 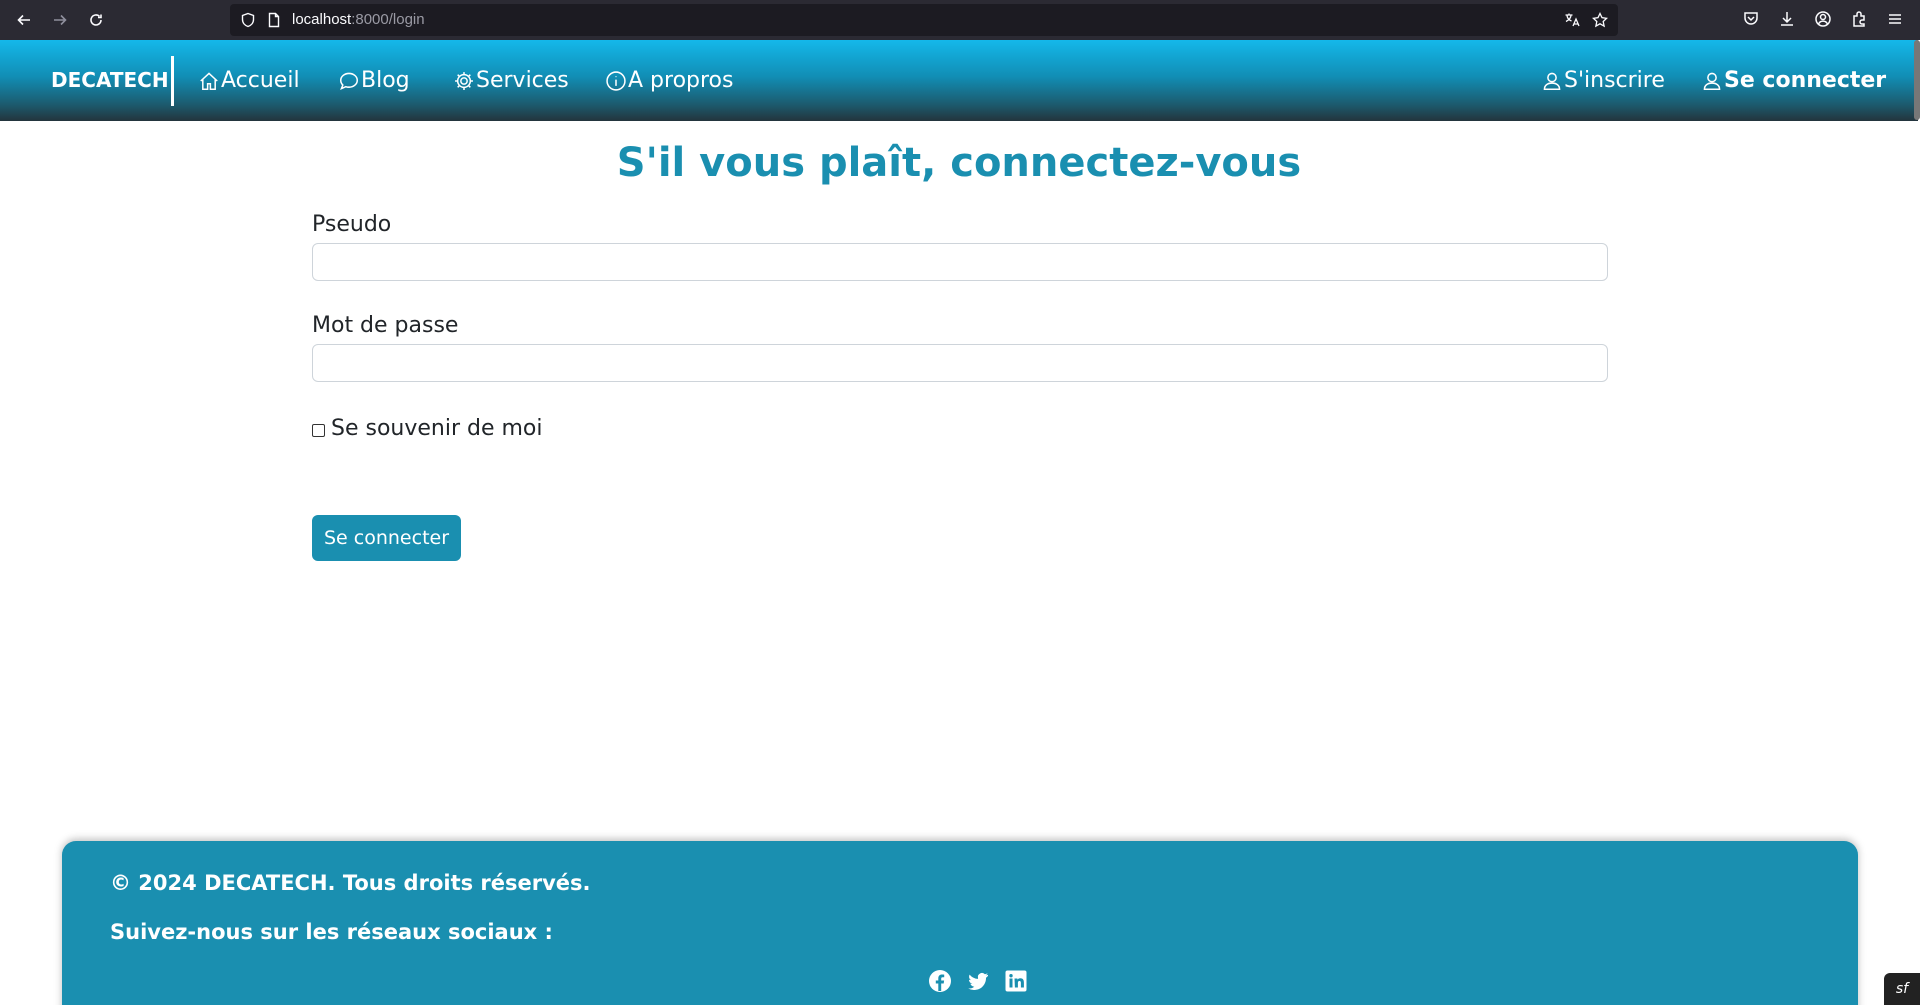 I want to click on nav-link-login: Se connecter, so click(x=1793, y=80).